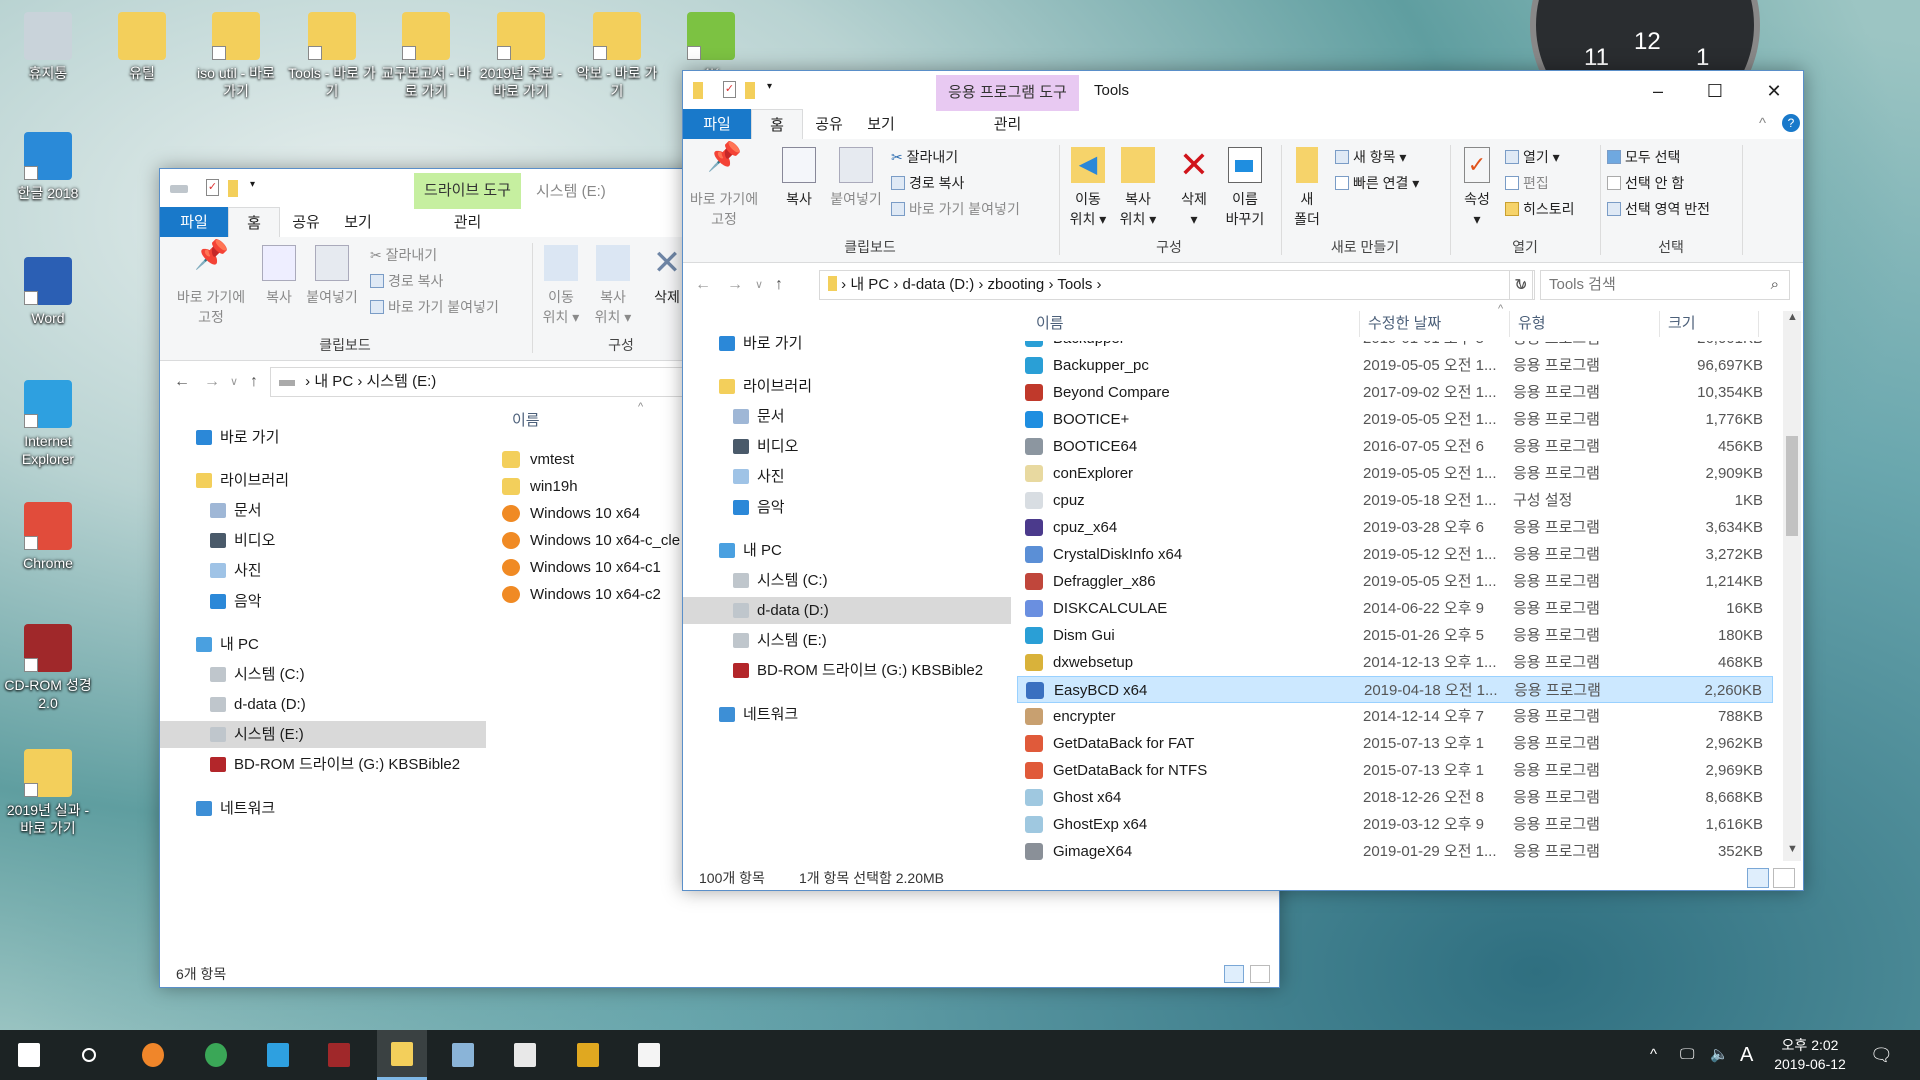  I want to click on notification-center-icon: 🗨, so click(1881, 1055).